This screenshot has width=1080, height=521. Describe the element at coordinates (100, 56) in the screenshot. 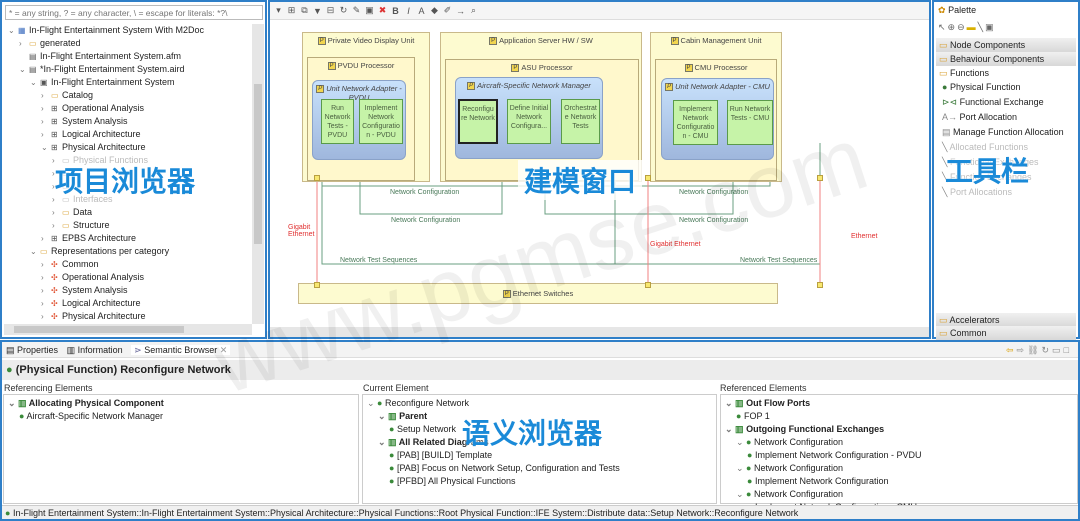

I see `tree-item: ▤ In-Flight Entertainment System.afm` at that location.